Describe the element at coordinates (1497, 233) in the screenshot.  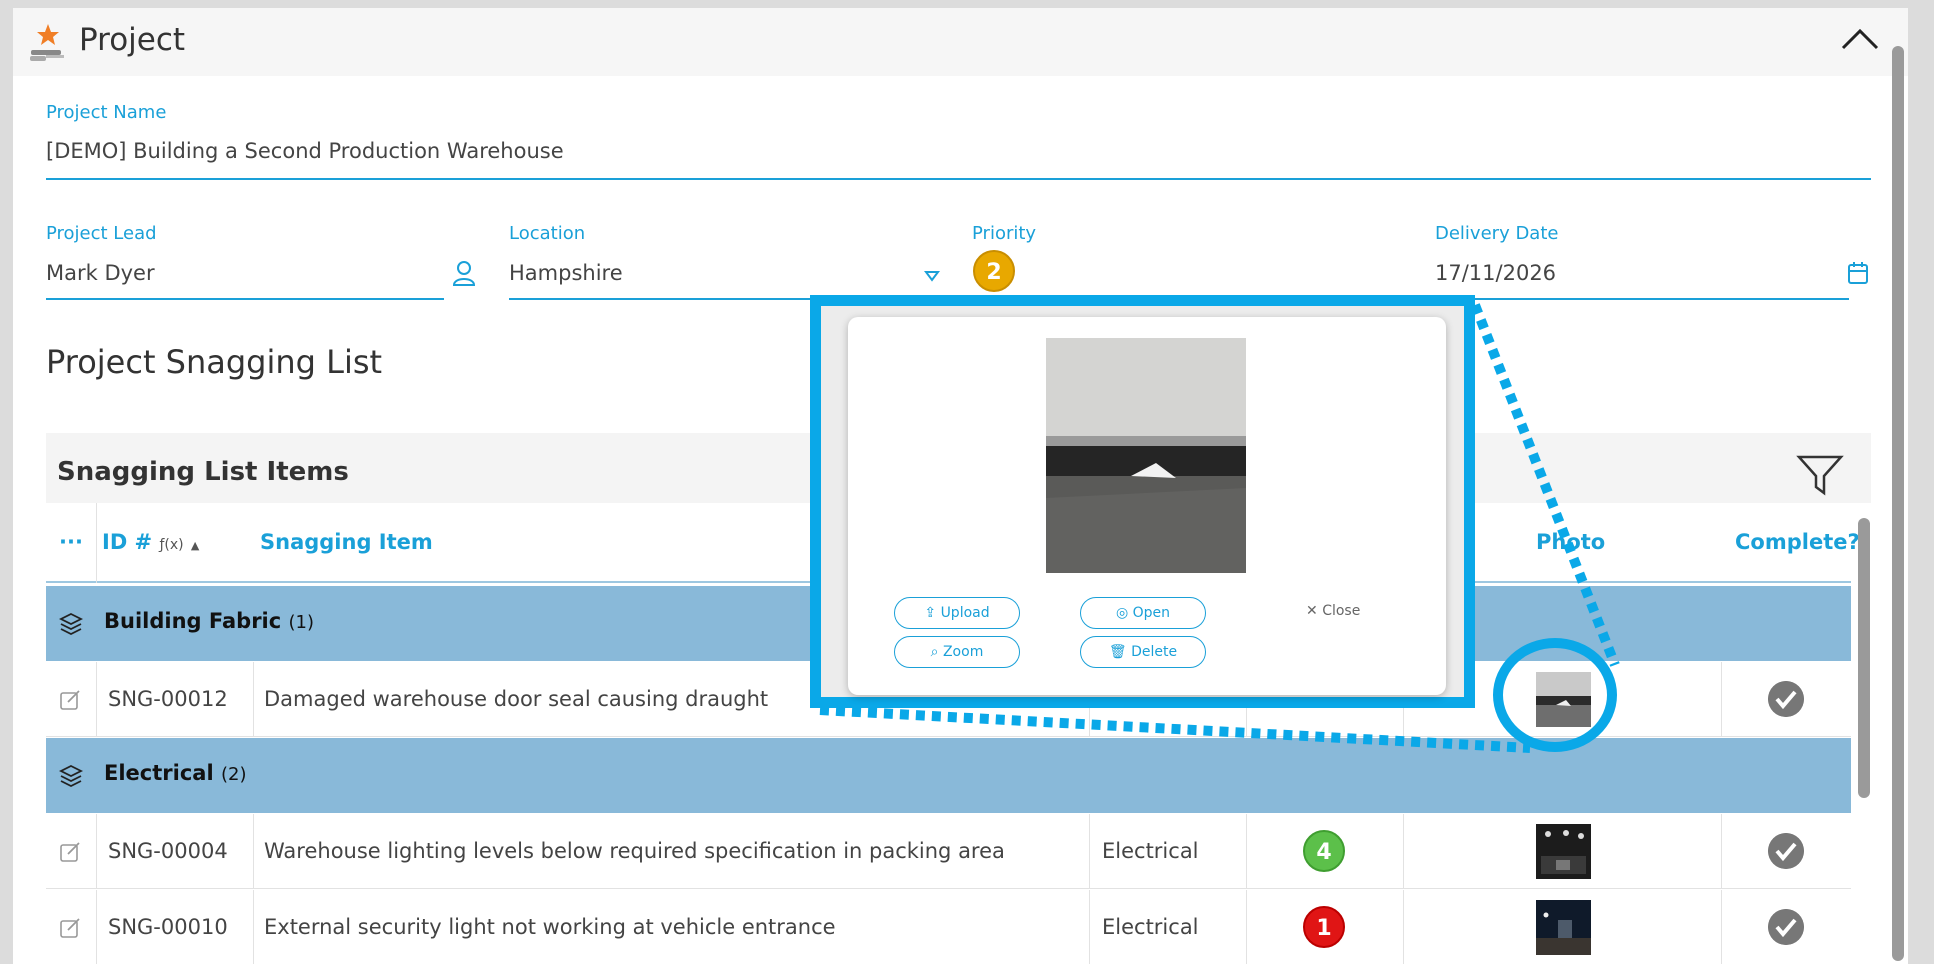
I see `delivery-date-label: Delivery Date` at that location.